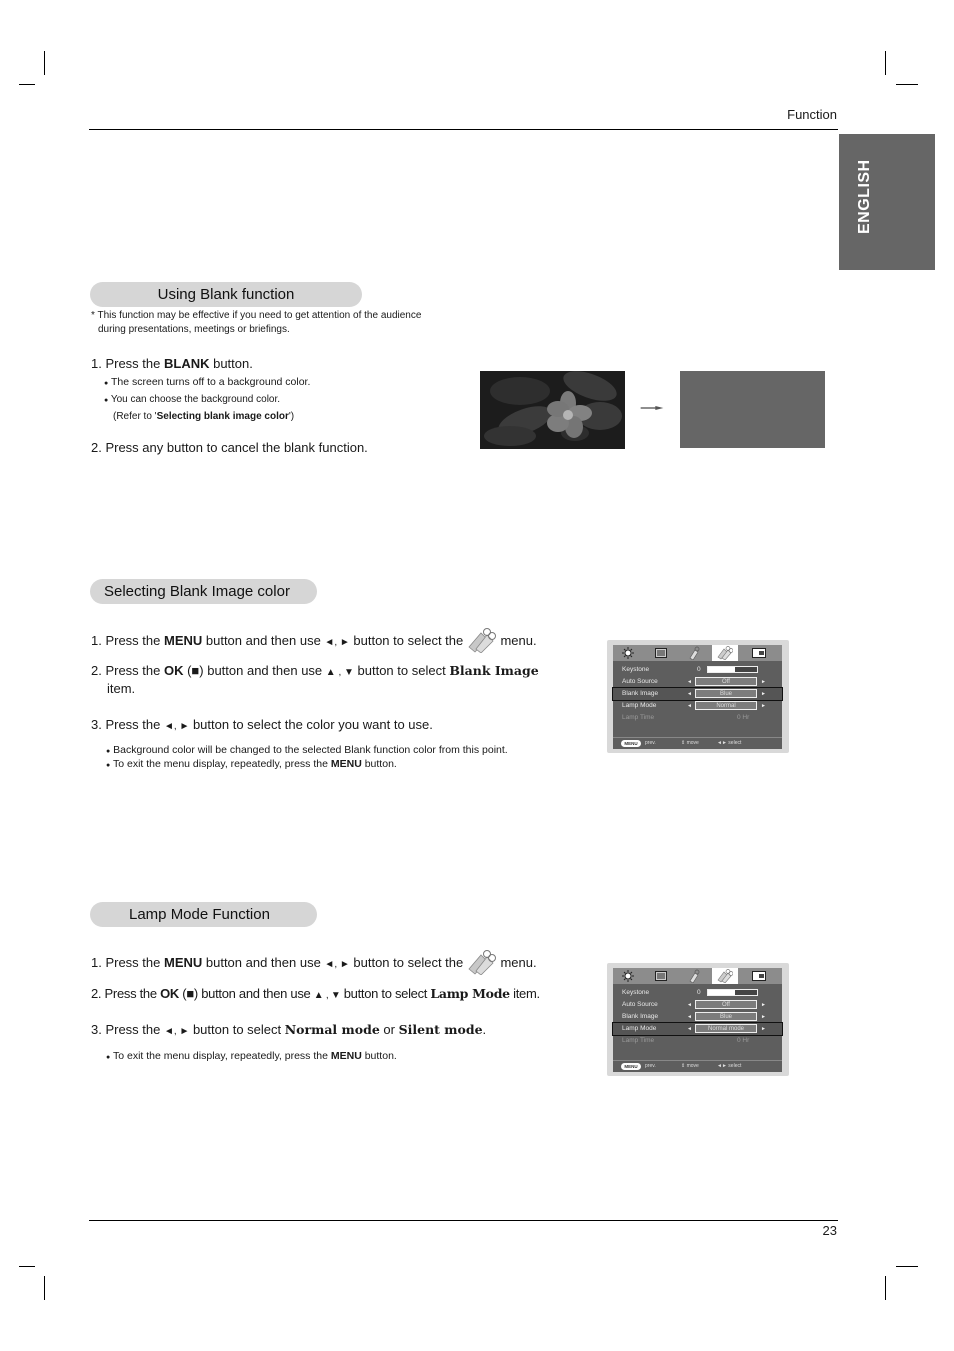 Image resolution: width=954 pixels, height=1351 pixels. What do you see at coordinates (640, 681) in the screenshot?
I see `row-label: Auto Source` at bounding box center [640, 681].